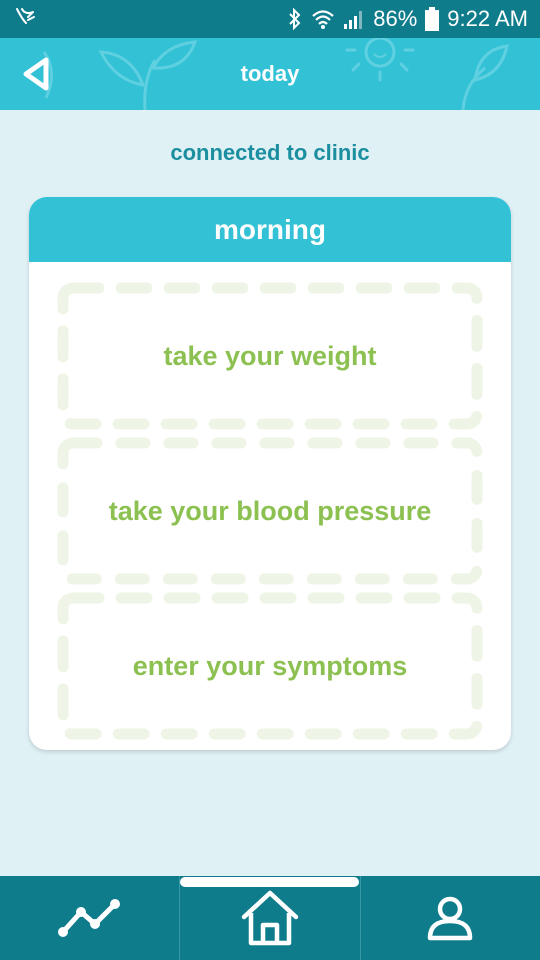  Describe the element at coordinates (395, 18) in the screenshot. I see `battery-percent: 86%` at that location.